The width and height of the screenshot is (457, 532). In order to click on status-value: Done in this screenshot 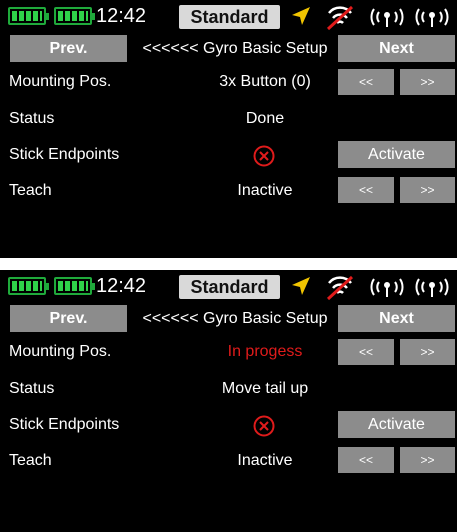, I will do `click(265, 118)`.